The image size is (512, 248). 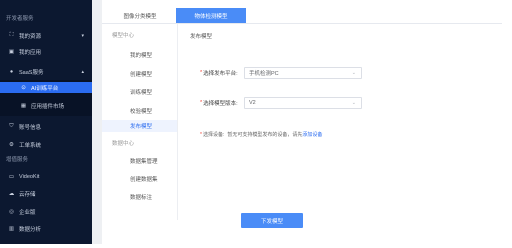 What do you see at coordinates (46, 193) in the screenshot?
I see `sidebar-item-cloud-storage: ☁ 云存储` at bounding box center [46, 193].